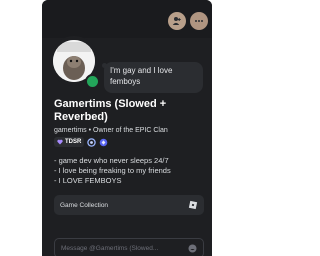  I want to click on add-friend-icon, so click(176, 21).